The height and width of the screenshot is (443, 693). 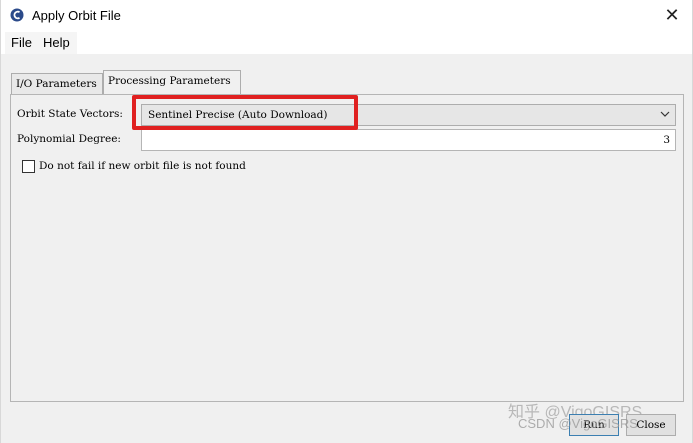 I want to click on snap-logo-icon, so click(x=17, y=15).